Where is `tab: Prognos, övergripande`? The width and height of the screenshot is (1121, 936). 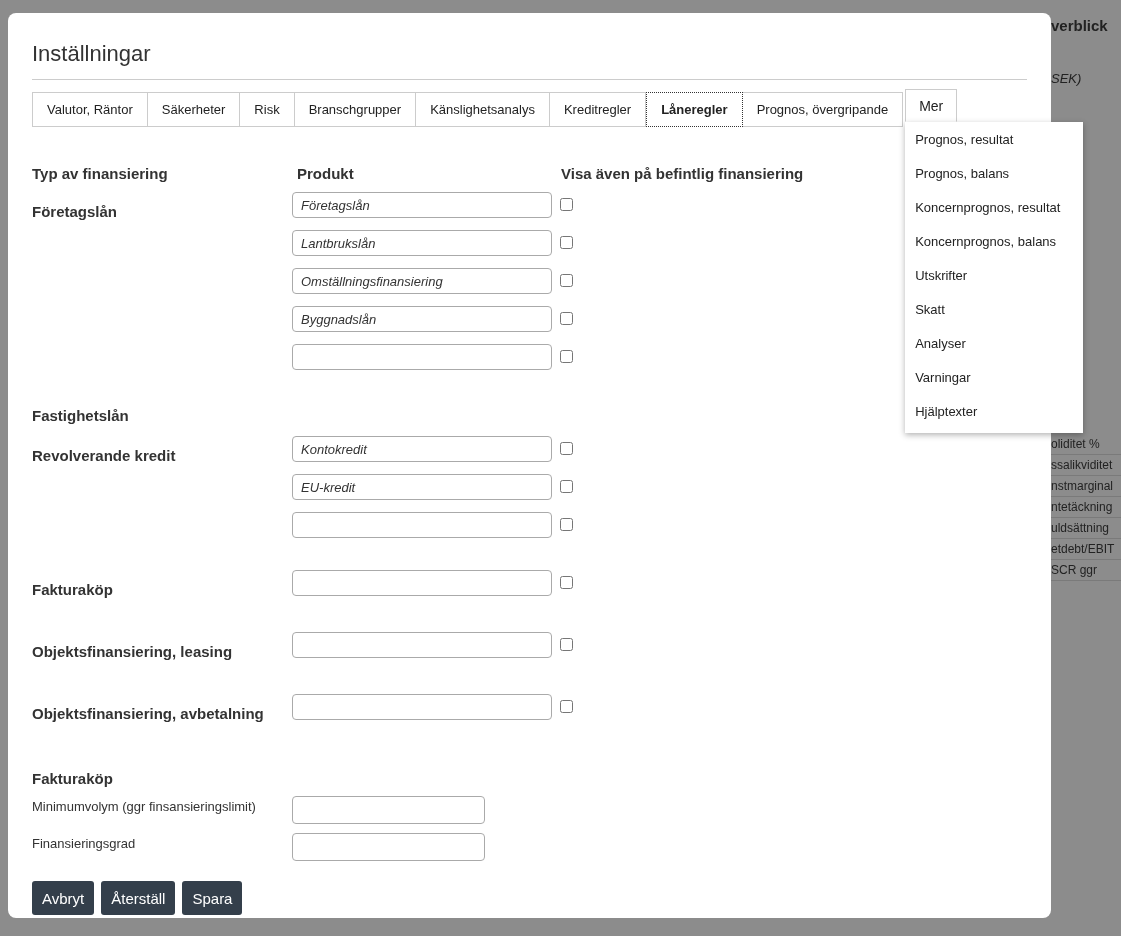
tab: Prognos, övergripande is located at coordinates (823, 109).